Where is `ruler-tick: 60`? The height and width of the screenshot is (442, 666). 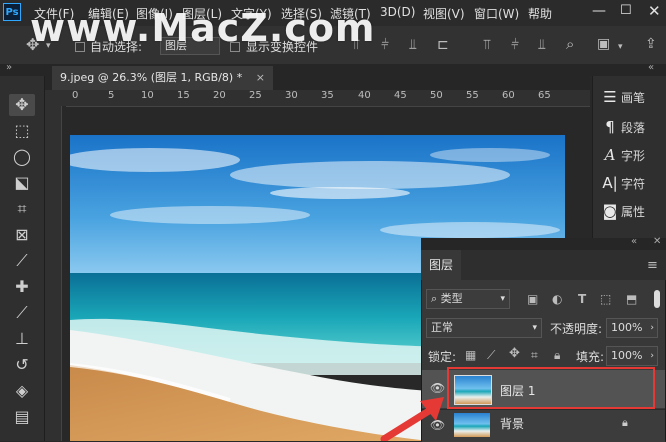
ruler-tick: 60 is located at coordinates (508, 95).